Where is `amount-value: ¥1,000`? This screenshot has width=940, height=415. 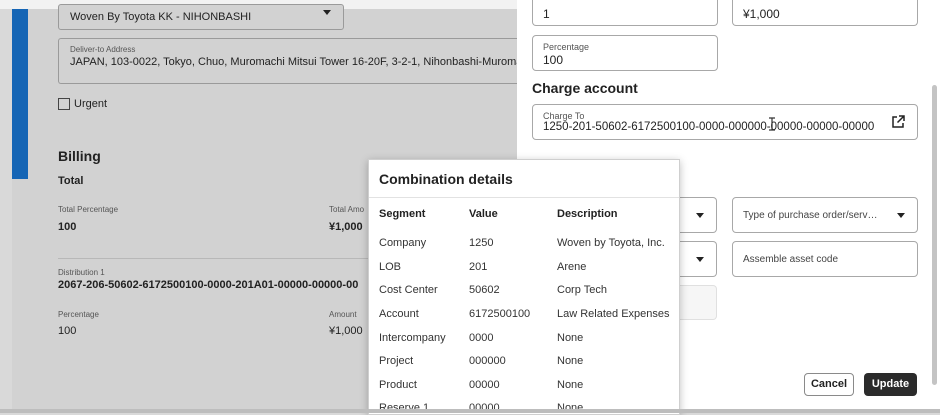
amount-value: ¥1,000 is located at coordinates (346, 331).